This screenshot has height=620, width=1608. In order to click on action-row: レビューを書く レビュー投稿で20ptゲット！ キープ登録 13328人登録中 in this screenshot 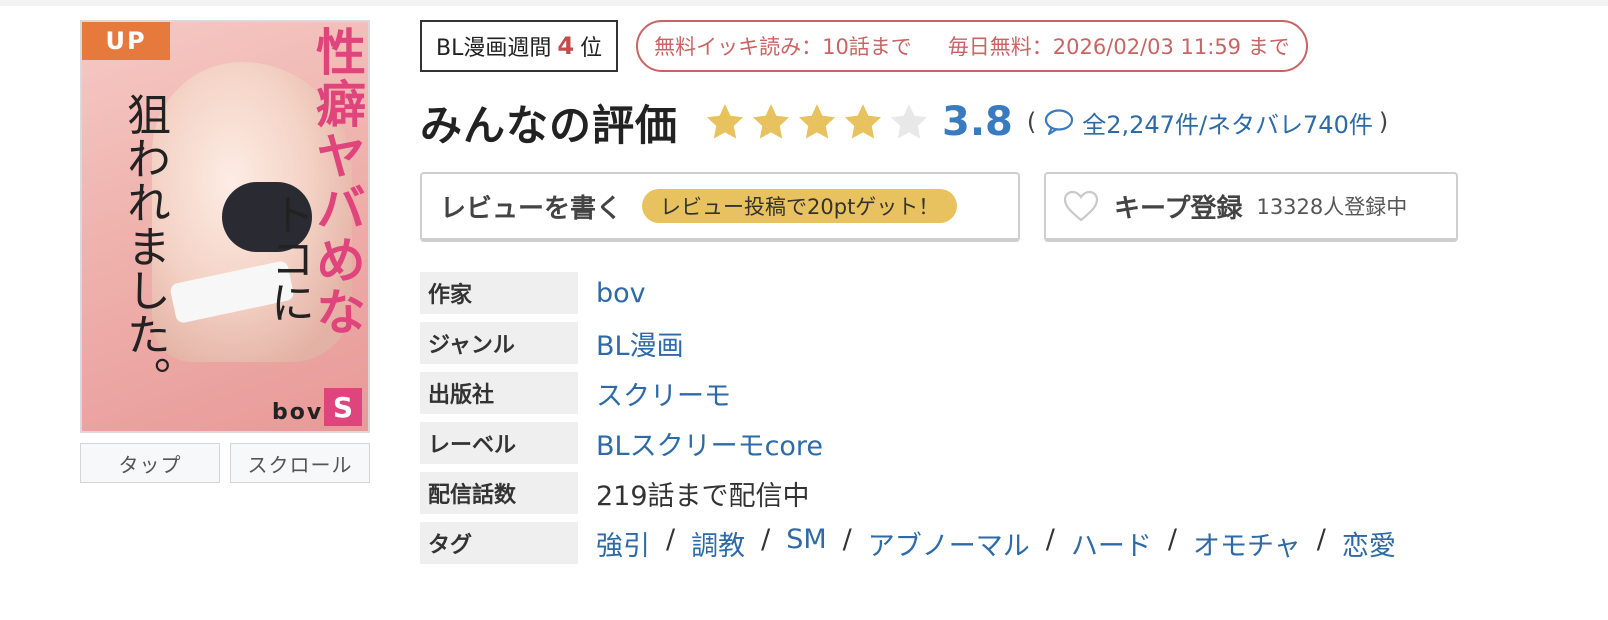, I will do `click(1005, 207)`.